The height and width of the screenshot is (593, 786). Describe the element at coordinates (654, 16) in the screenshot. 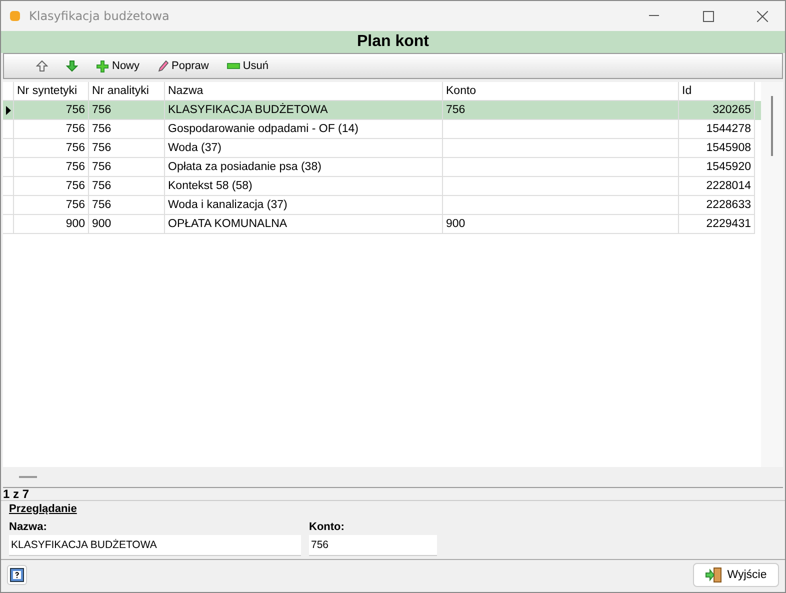

I see `minimize-icon` at that location.